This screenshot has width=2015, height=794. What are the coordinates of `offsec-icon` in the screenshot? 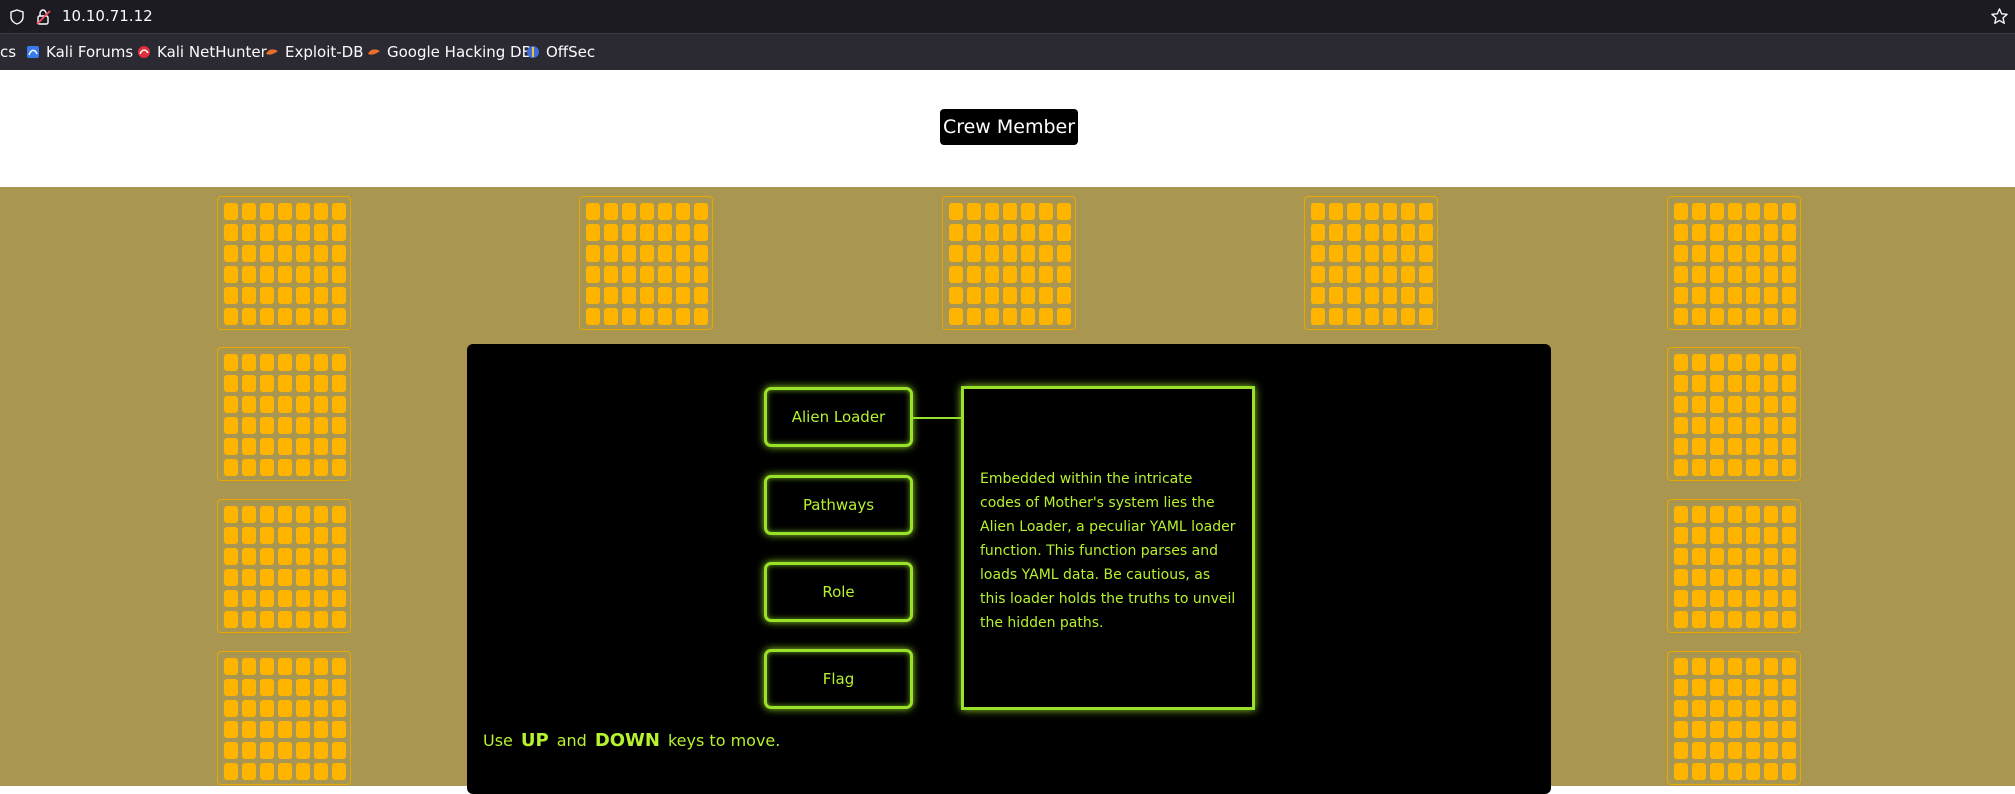 It's located at (533, 52).